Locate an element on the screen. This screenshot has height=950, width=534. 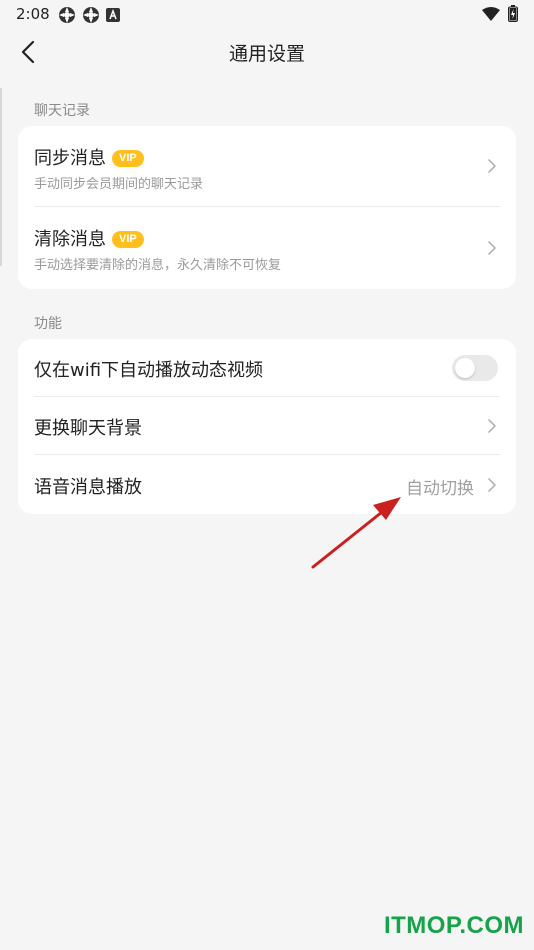
row-clear-messages: 清除消息 VIP 手动选择要清除的消息，永久清除不可恢复 is located at coordinates (267, 248).